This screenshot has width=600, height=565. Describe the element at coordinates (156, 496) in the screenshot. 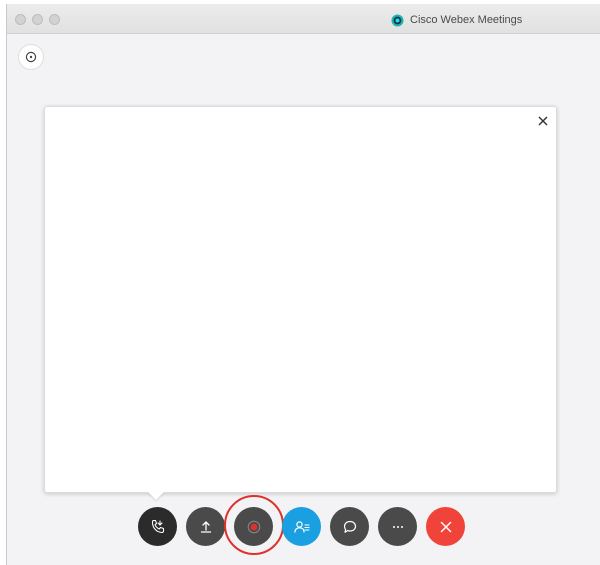

I see `panel-pointer` at that location.